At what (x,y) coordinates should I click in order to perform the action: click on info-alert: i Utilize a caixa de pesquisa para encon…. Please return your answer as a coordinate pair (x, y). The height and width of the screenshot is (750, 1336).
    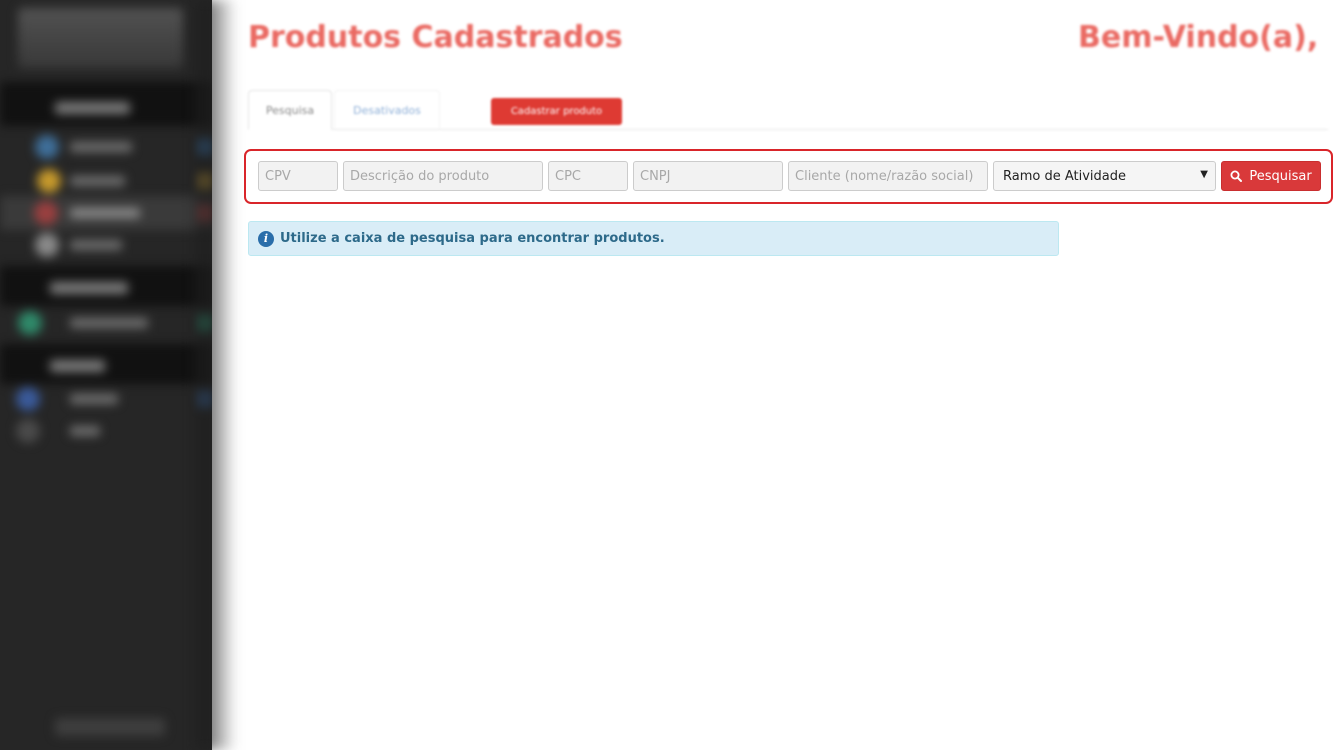
    Looking at the image, I should click on (653, 238).